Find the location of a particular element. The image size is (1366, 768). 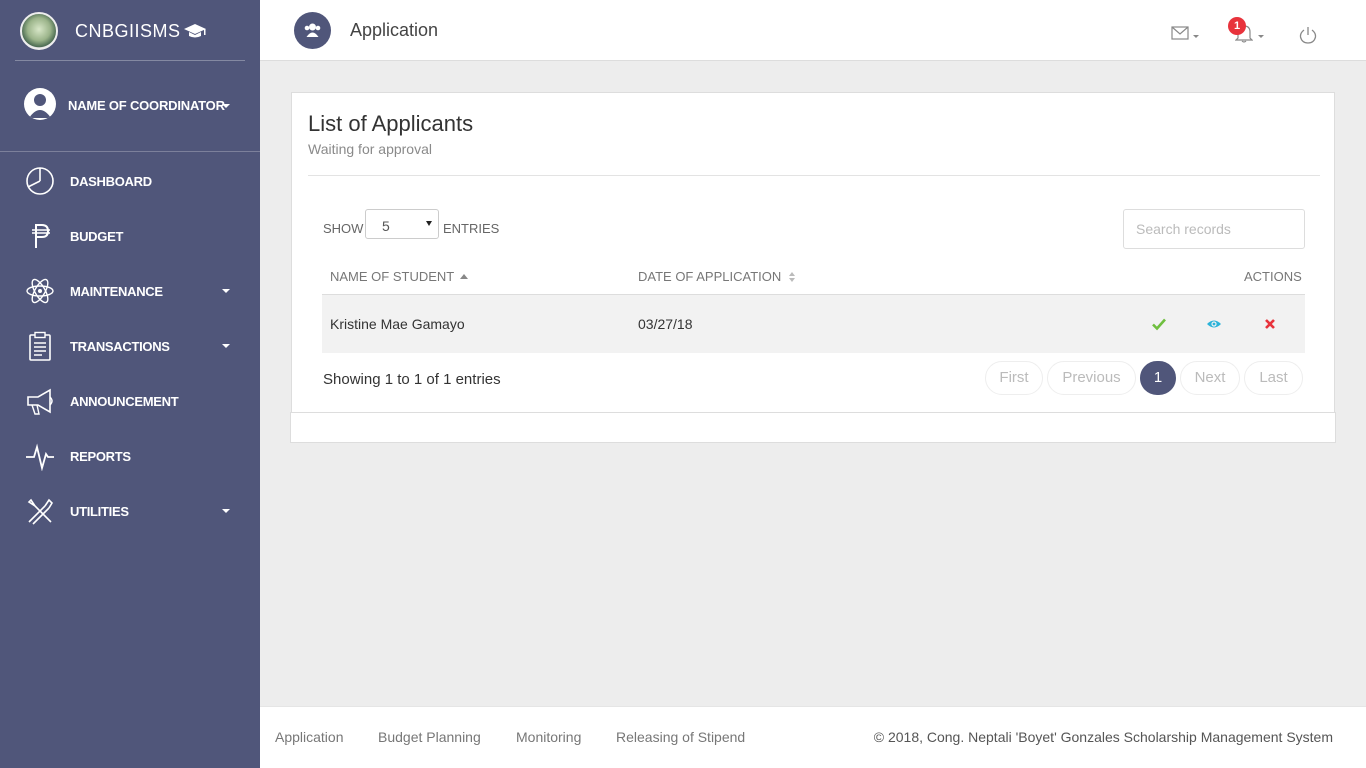

card-footer is located at coordinates (813, 427).